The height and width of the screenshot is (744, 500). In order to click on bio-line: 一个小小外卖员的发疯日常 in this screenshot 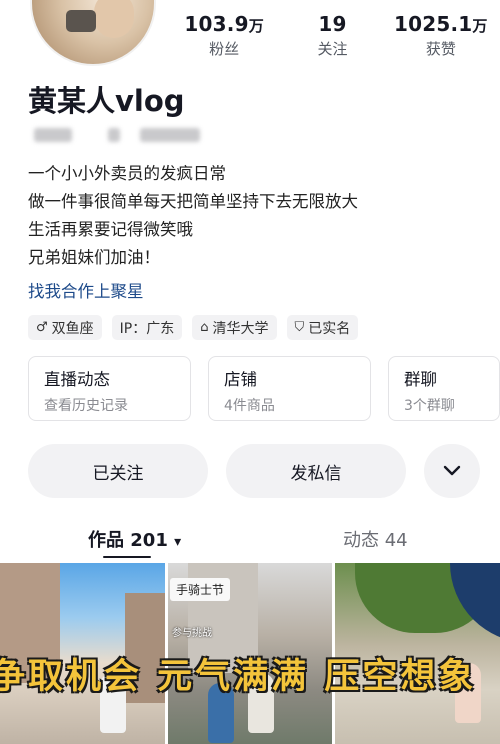, I will do `click(127, 173)`.